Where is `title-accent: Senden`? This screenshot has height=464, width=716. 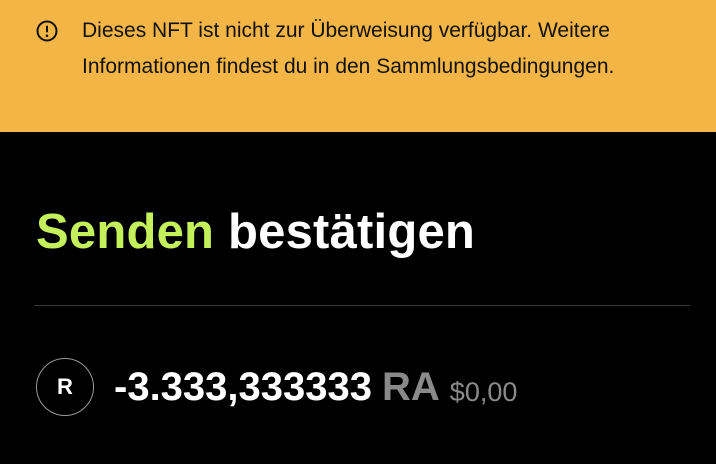
title-accent: Senden is located at coordinates (125, 232).